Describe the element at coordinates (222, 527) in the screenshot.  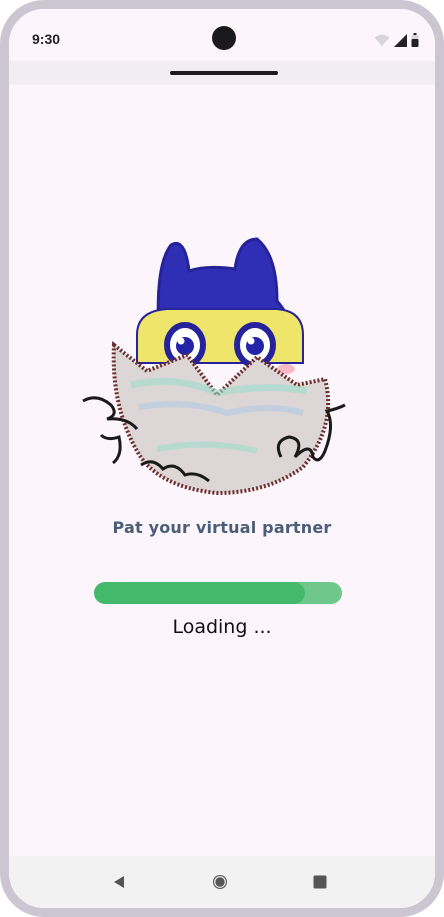
I see `tagline: Pat your virtual partner` at that location.